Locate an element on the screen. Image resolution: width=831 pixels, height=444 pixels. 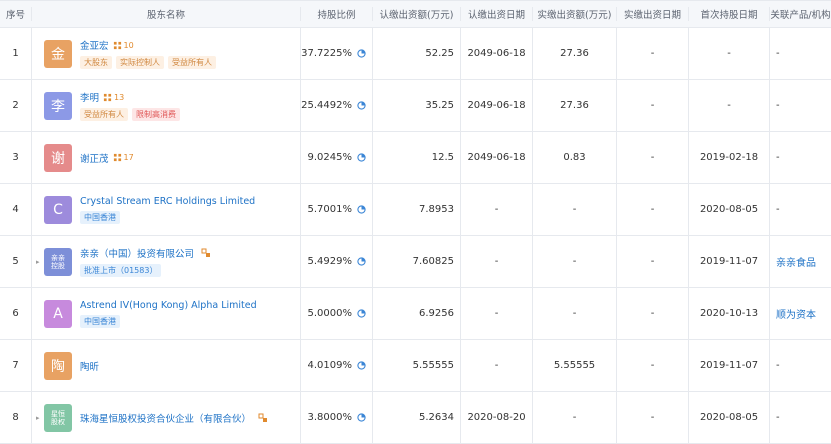
tag-badge: 批准上市（01583） is located at coordinates (121, 270).